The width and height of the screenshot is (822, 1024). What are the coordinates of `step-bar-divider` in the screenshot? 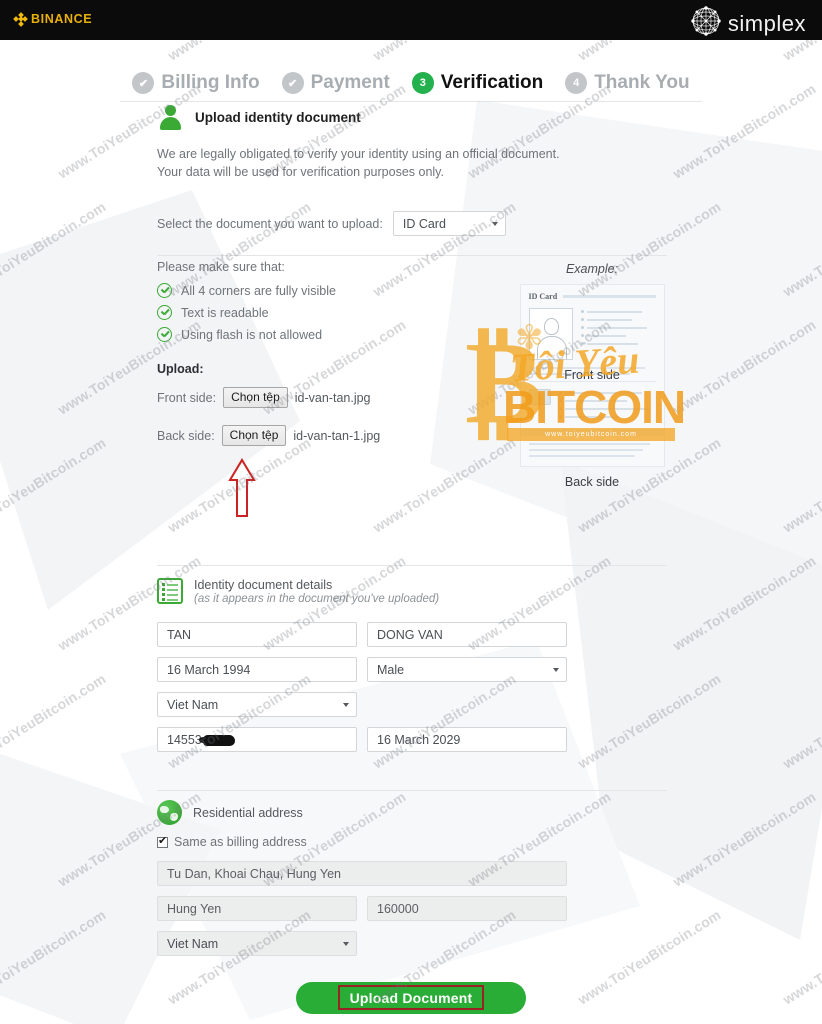 It's located at (411, 101).